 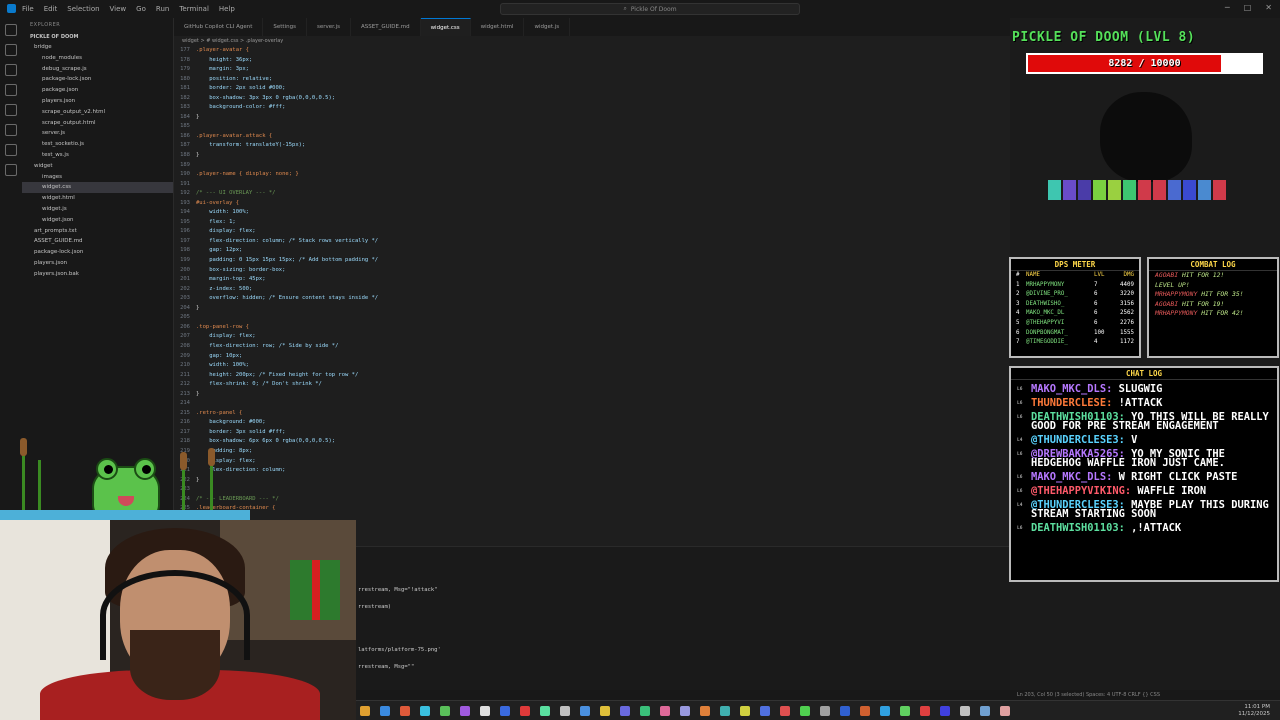 I want to click on file-tree-item: widget, so click(x=97, y=166).